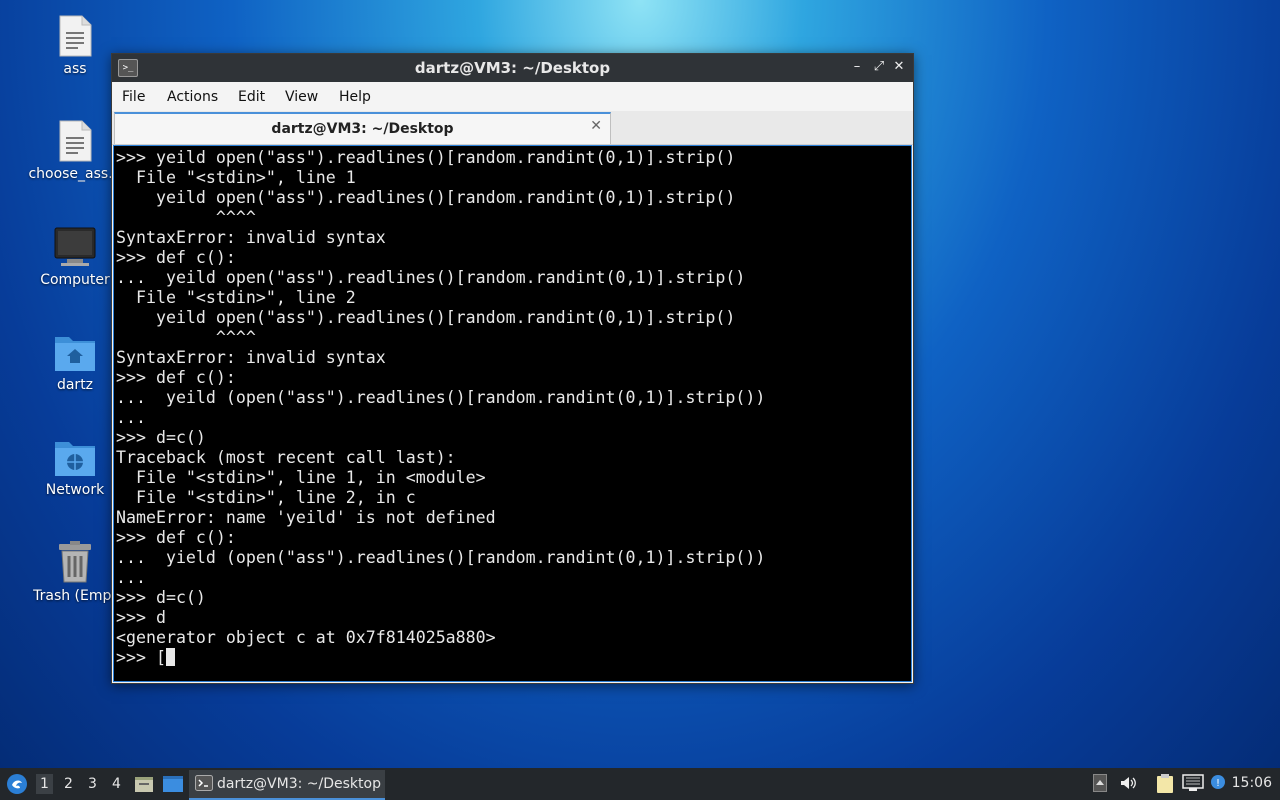  Describe the element at coordinates (306, 517) in the screenshot. I see `terminal-line: NameError: name 'yeild' is not defined` at that location.